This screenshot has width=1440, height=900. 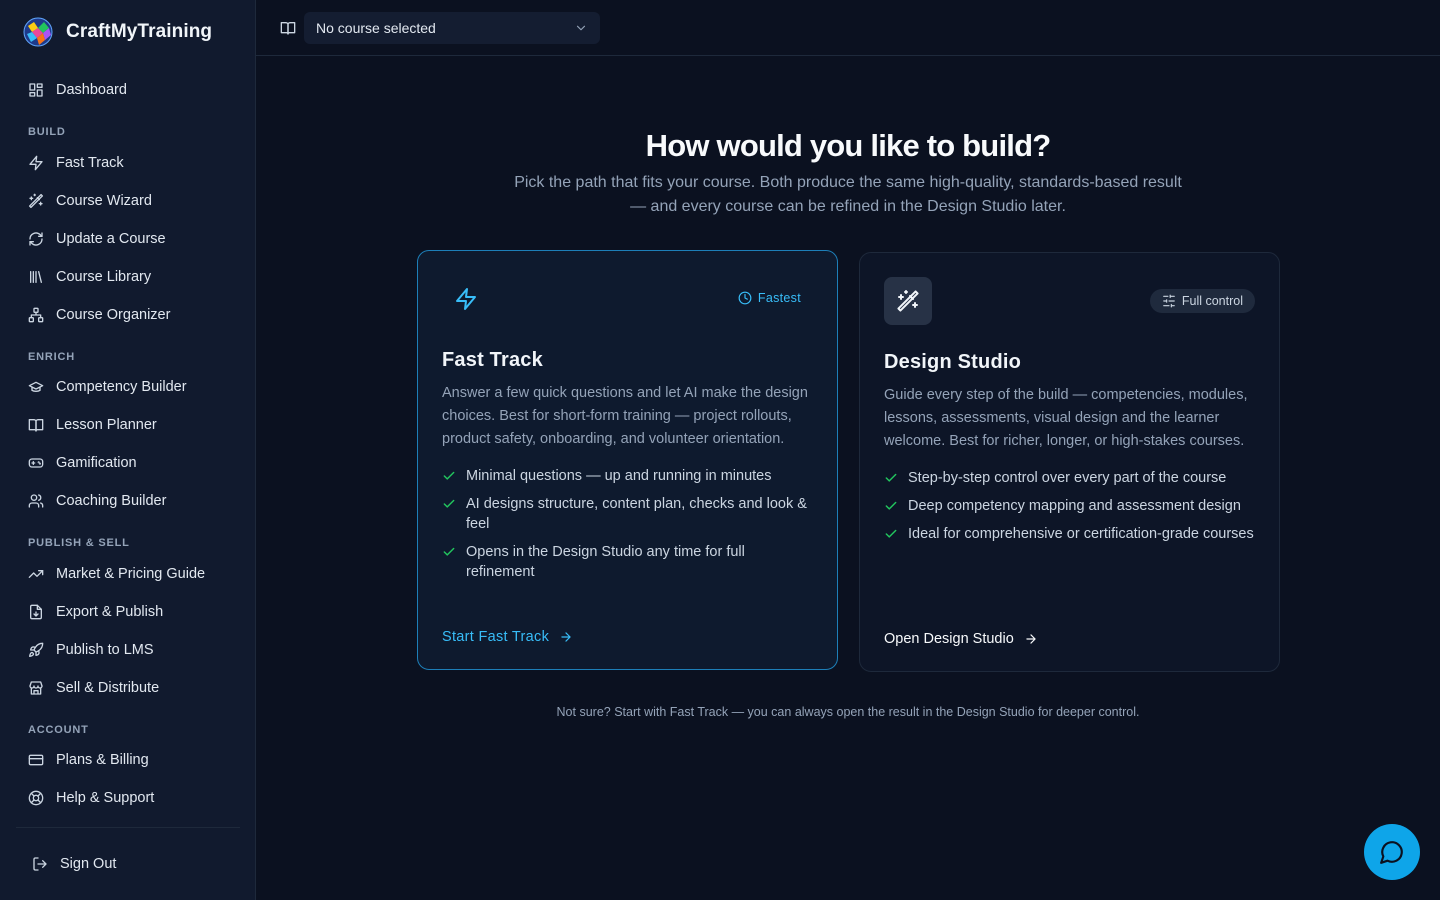 I want to click on sidebar-item-label: Fast Track, so click(x=90, y=163).